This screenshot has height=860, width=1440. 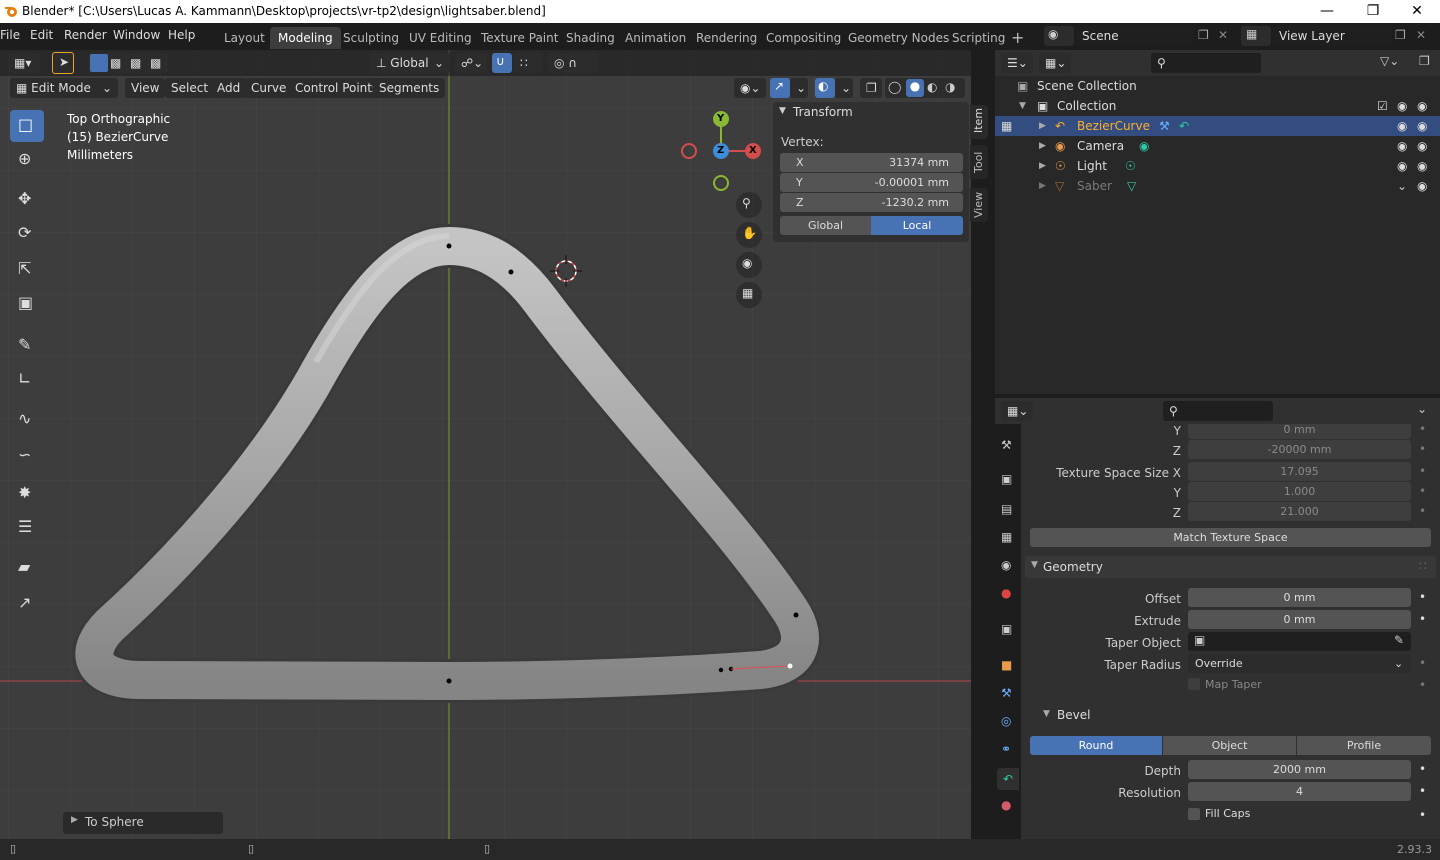 What do you see at coordinates (1008, 779) in the screenshot?
I see `curve-data-tab-icon: ↶` at bounding box center [1008, 779].